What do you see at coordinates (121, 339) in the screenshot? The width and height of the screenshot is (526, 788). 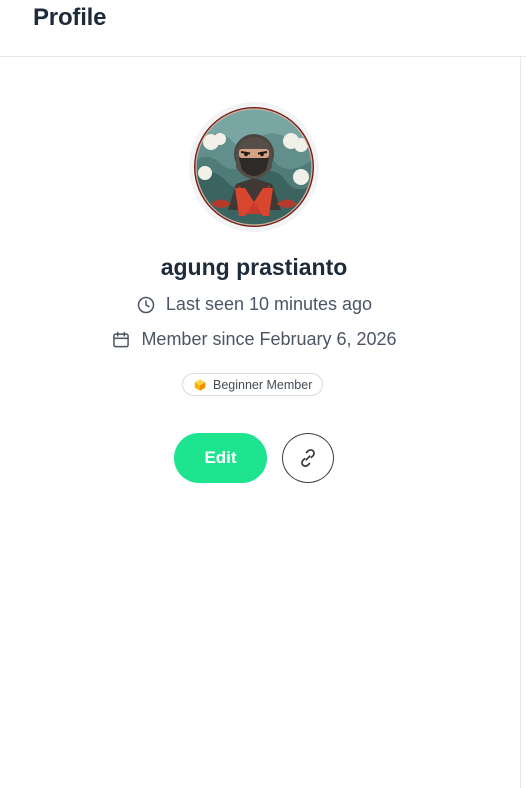 I see `calendar-icon` at bounding box center [121, 339].